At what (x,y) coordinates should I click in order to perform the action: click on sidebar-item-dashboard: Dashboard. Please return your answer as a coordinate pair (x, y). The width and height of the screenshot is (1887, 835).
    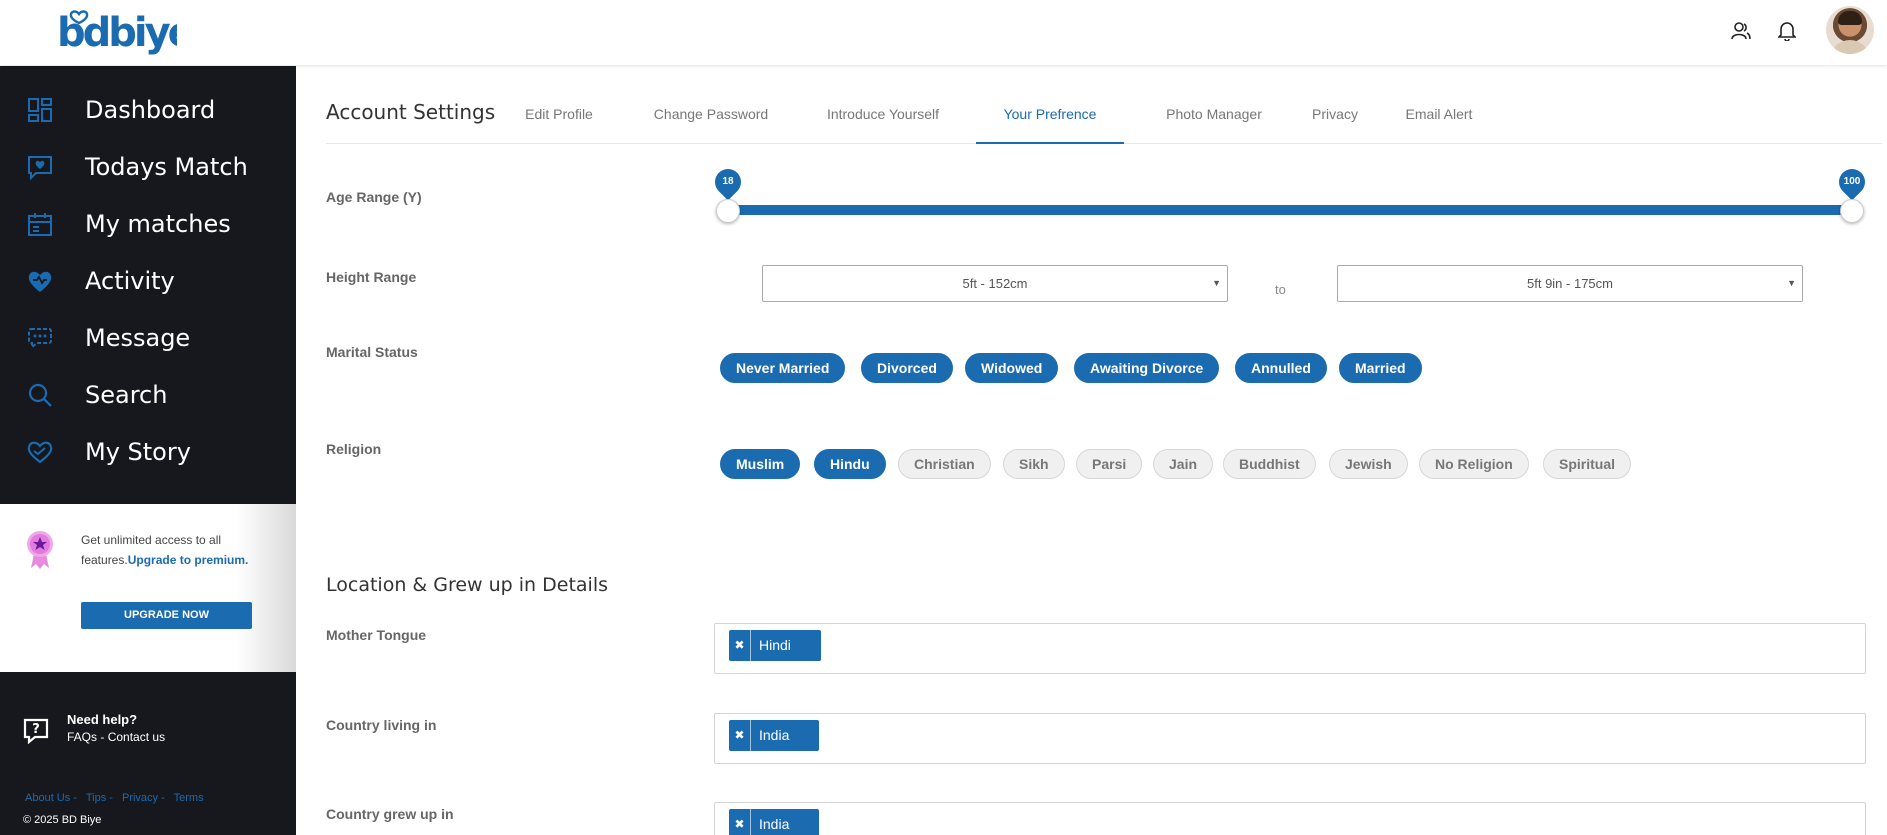
    Looking at the image, I should click on (148, 110).